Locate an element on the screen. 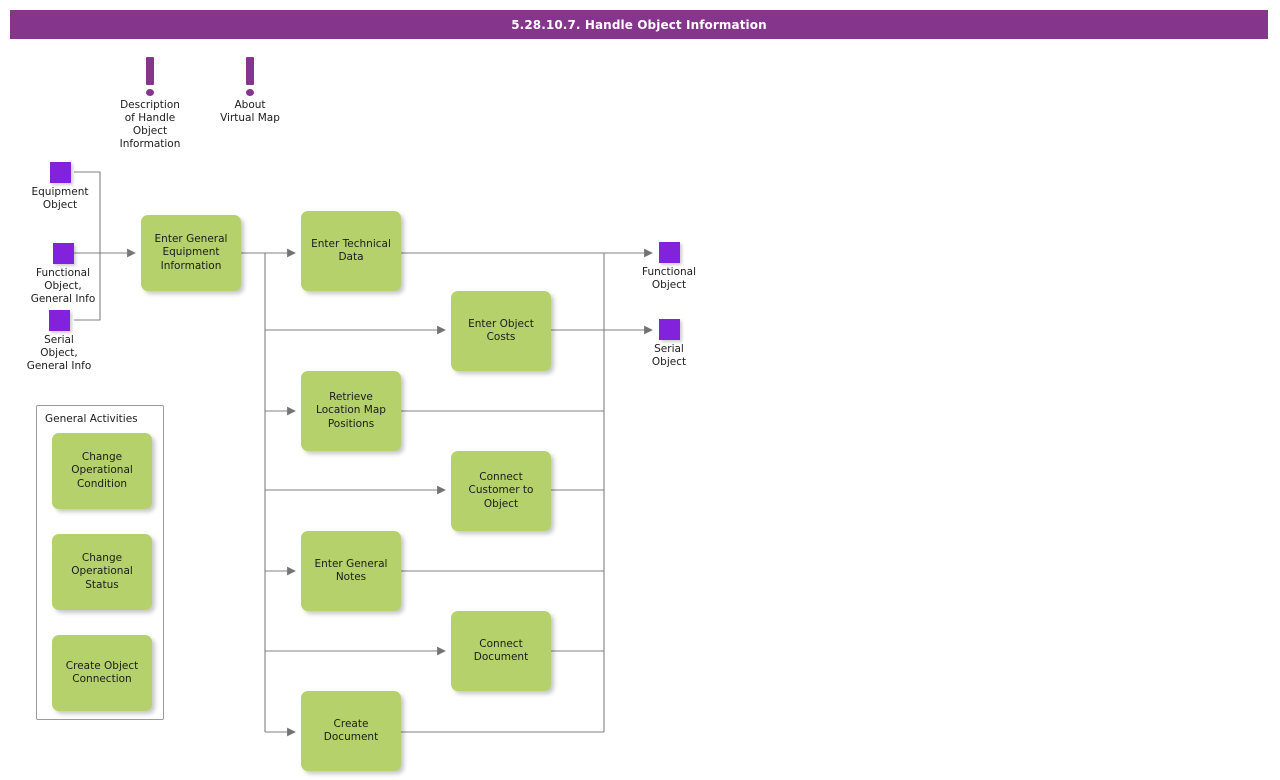 This screenshot has height=780, width=1280. activity-change-operational-status: Change Operational Status is located at coordinates (102, 572).